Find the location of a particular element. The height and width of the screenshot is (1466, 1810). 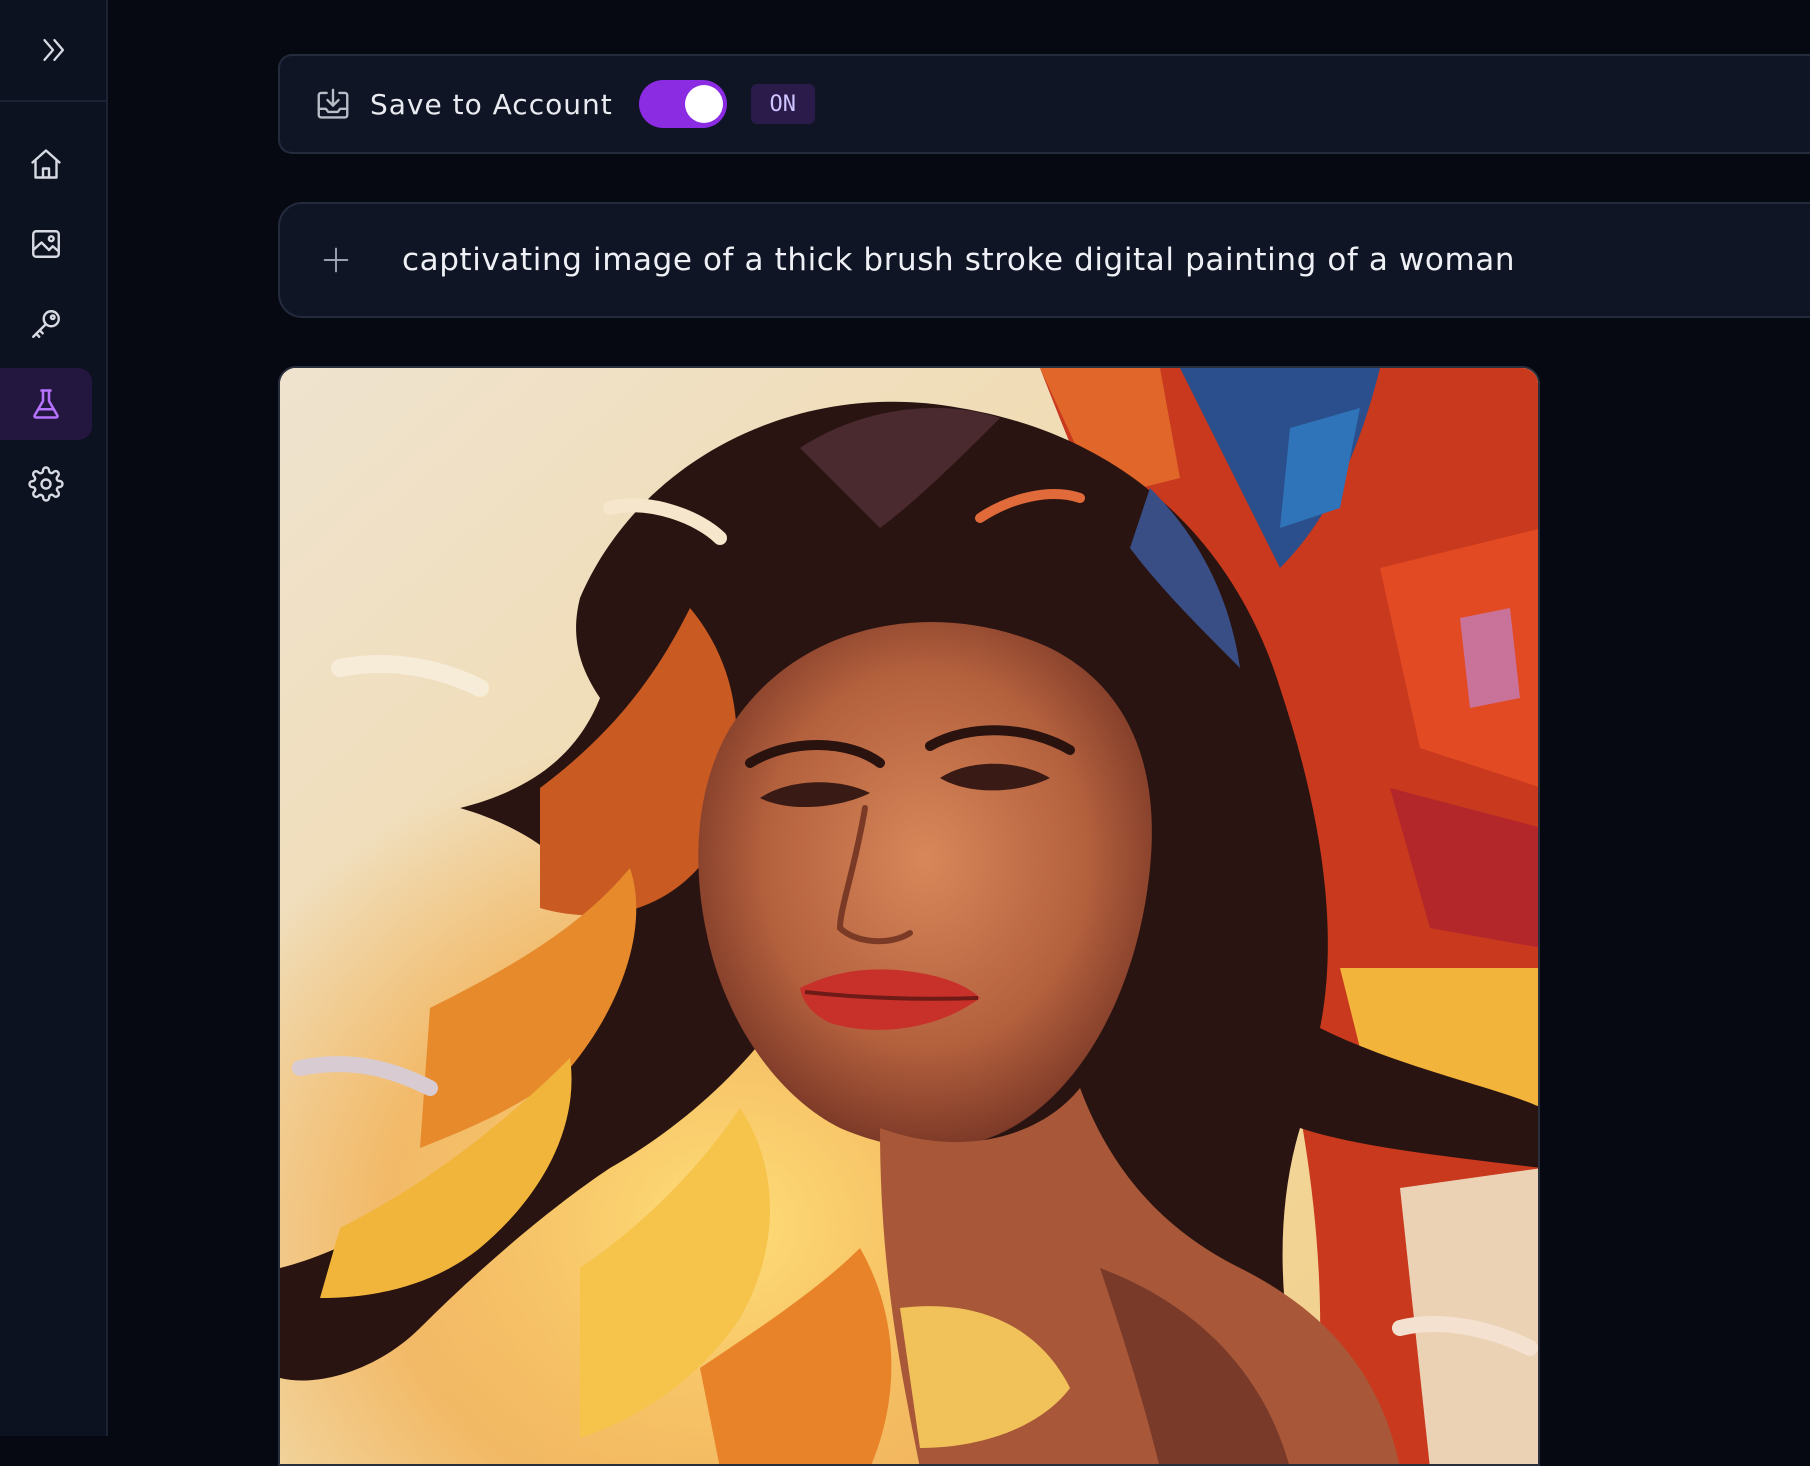

sidebar-nav is located at coordinates (53, 320).